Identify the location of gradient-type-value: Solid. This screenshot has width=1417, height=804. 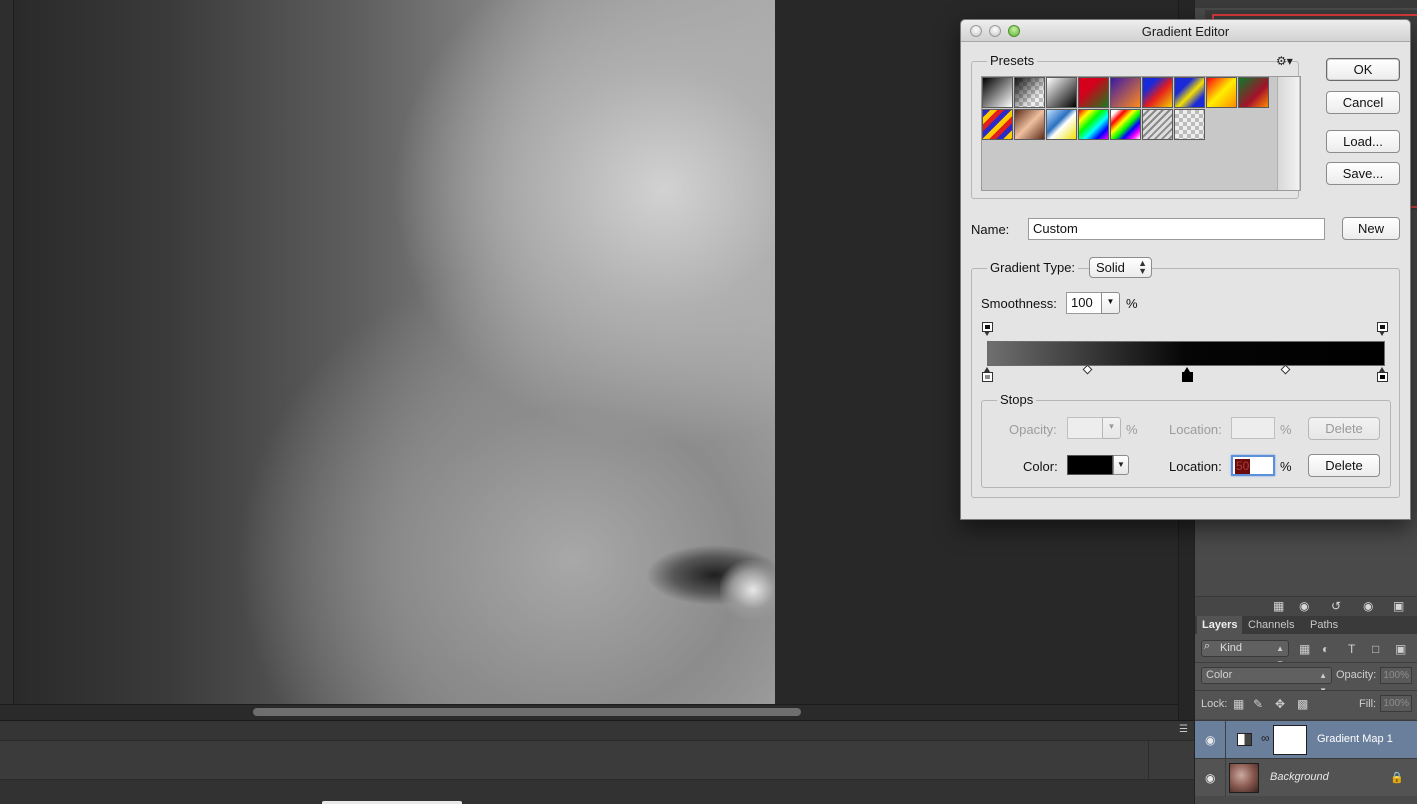
(1110, 267).